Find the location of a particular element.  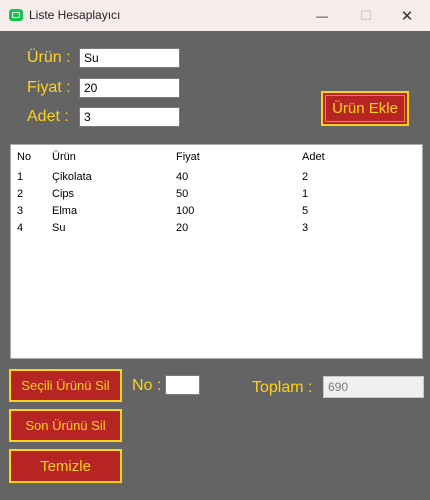

temizle-button: Temizle is located at coordinates (65, 466).